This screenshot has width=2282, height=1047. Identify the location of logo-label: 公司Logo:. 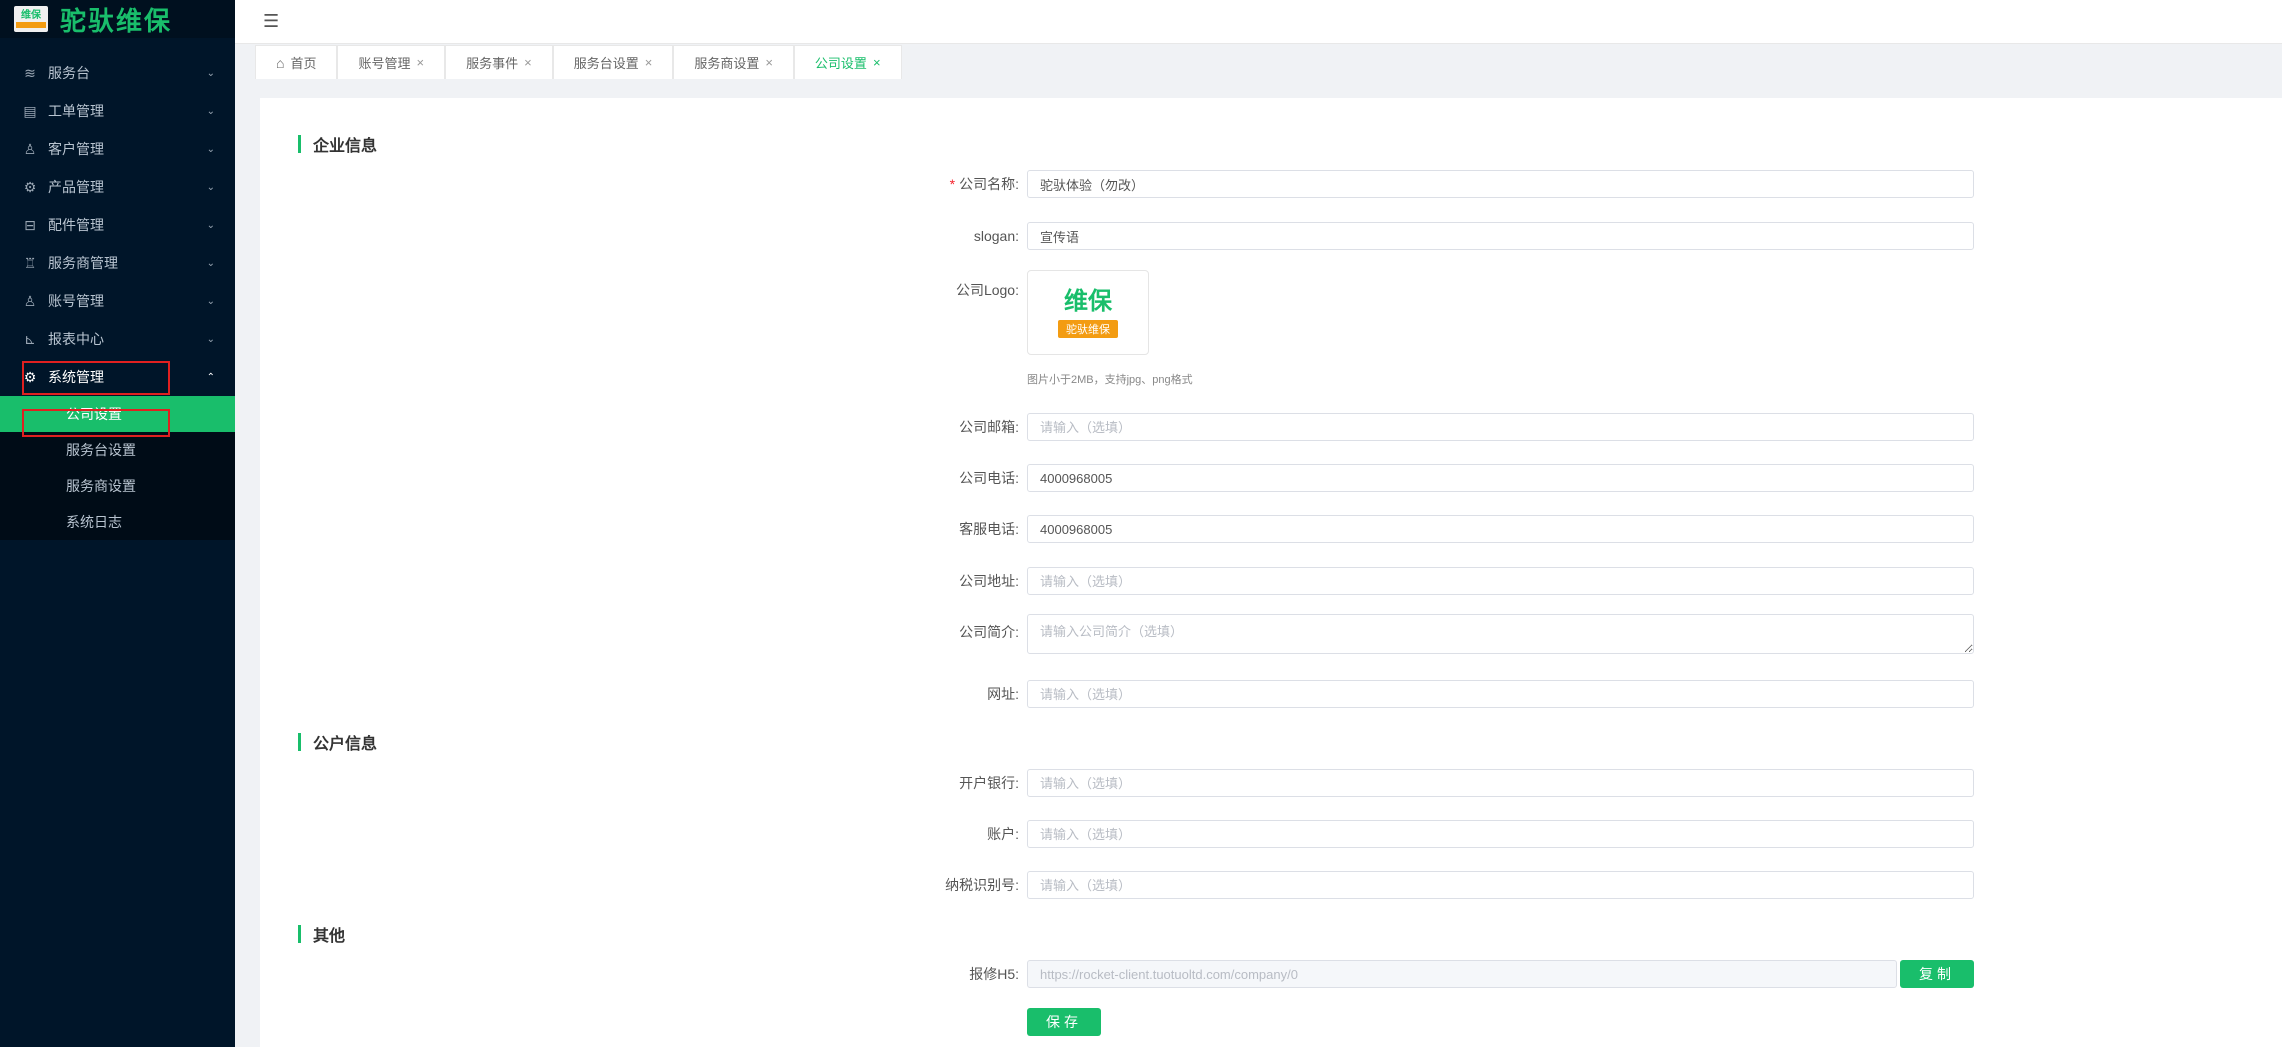
(987, 290).